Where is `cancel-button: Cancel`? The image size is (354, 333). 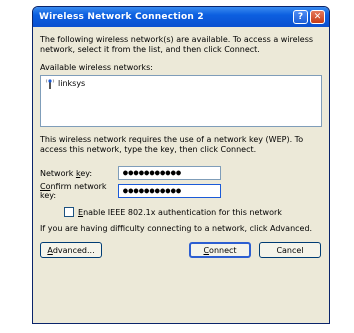 cancel-button: Cancel is located at coordinates (290, 250).